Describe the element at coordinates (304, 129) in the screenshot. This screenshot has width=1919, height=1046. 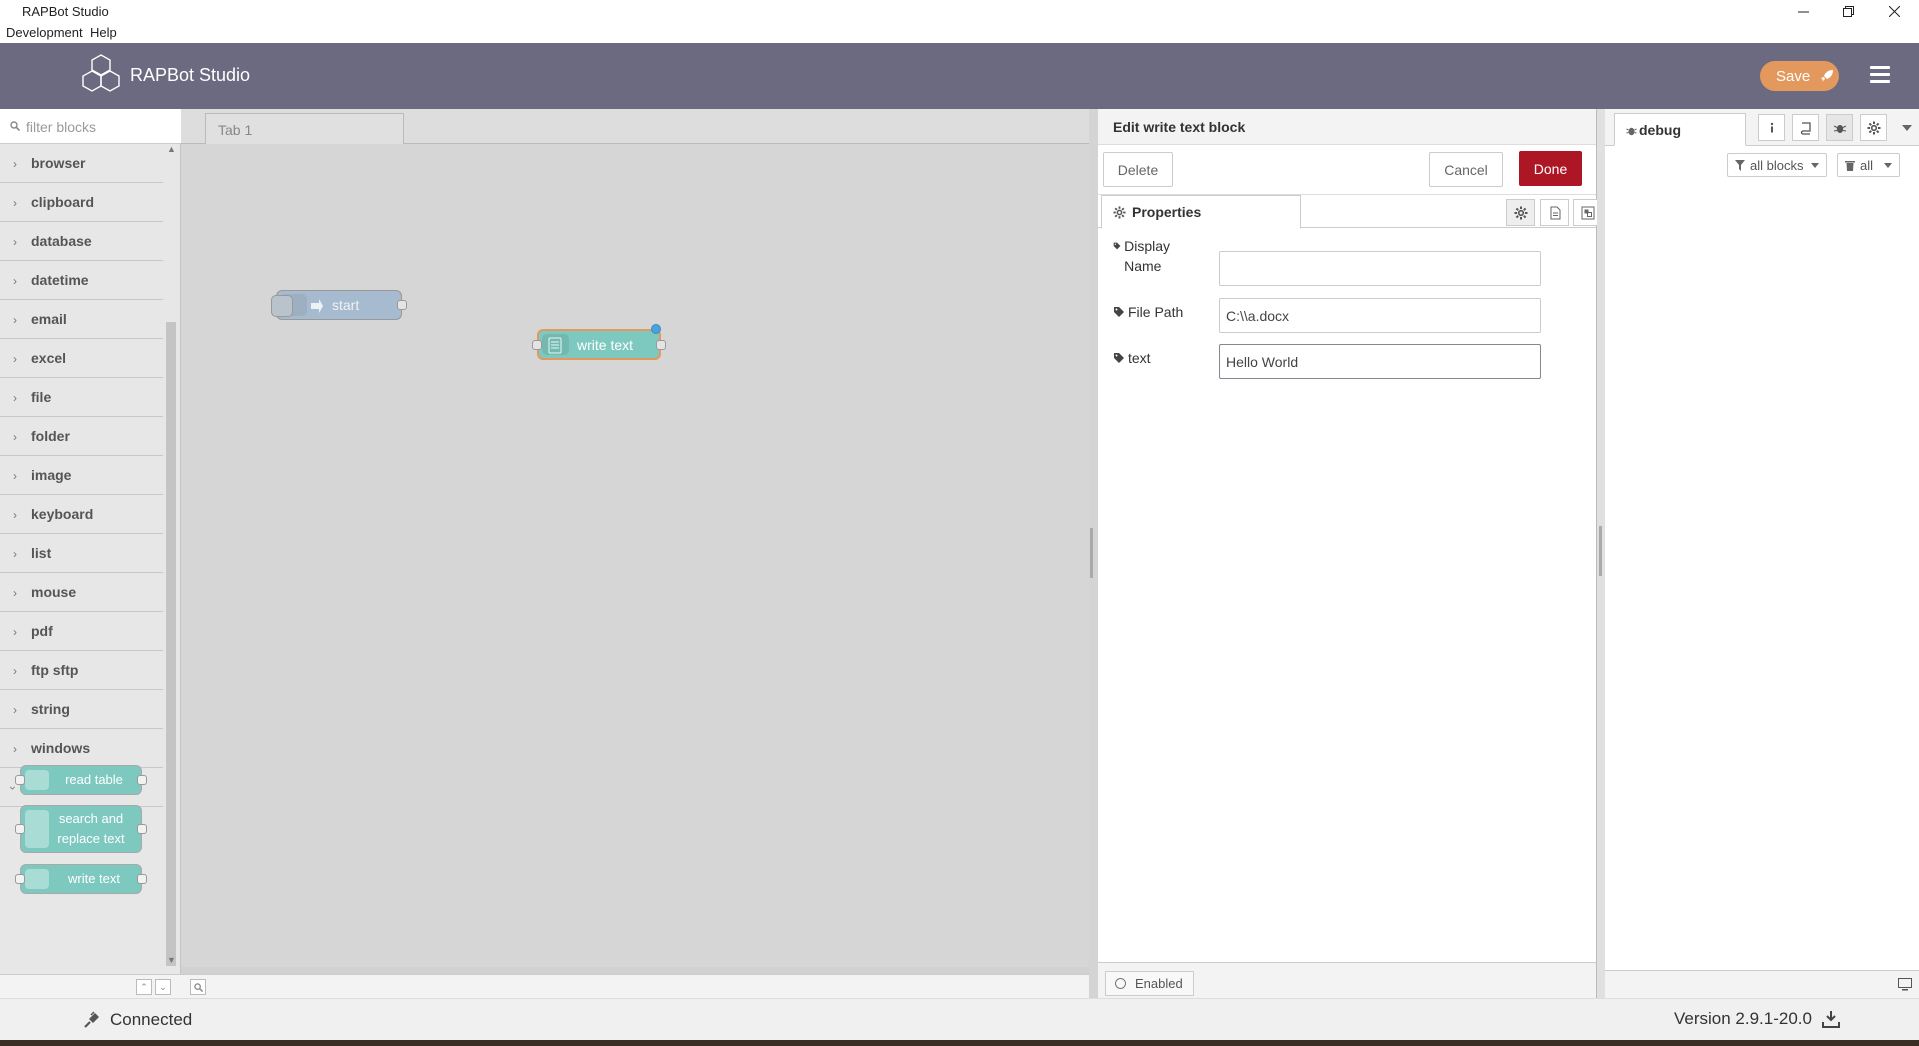
I see `tab-1: Tab 1` at that location.